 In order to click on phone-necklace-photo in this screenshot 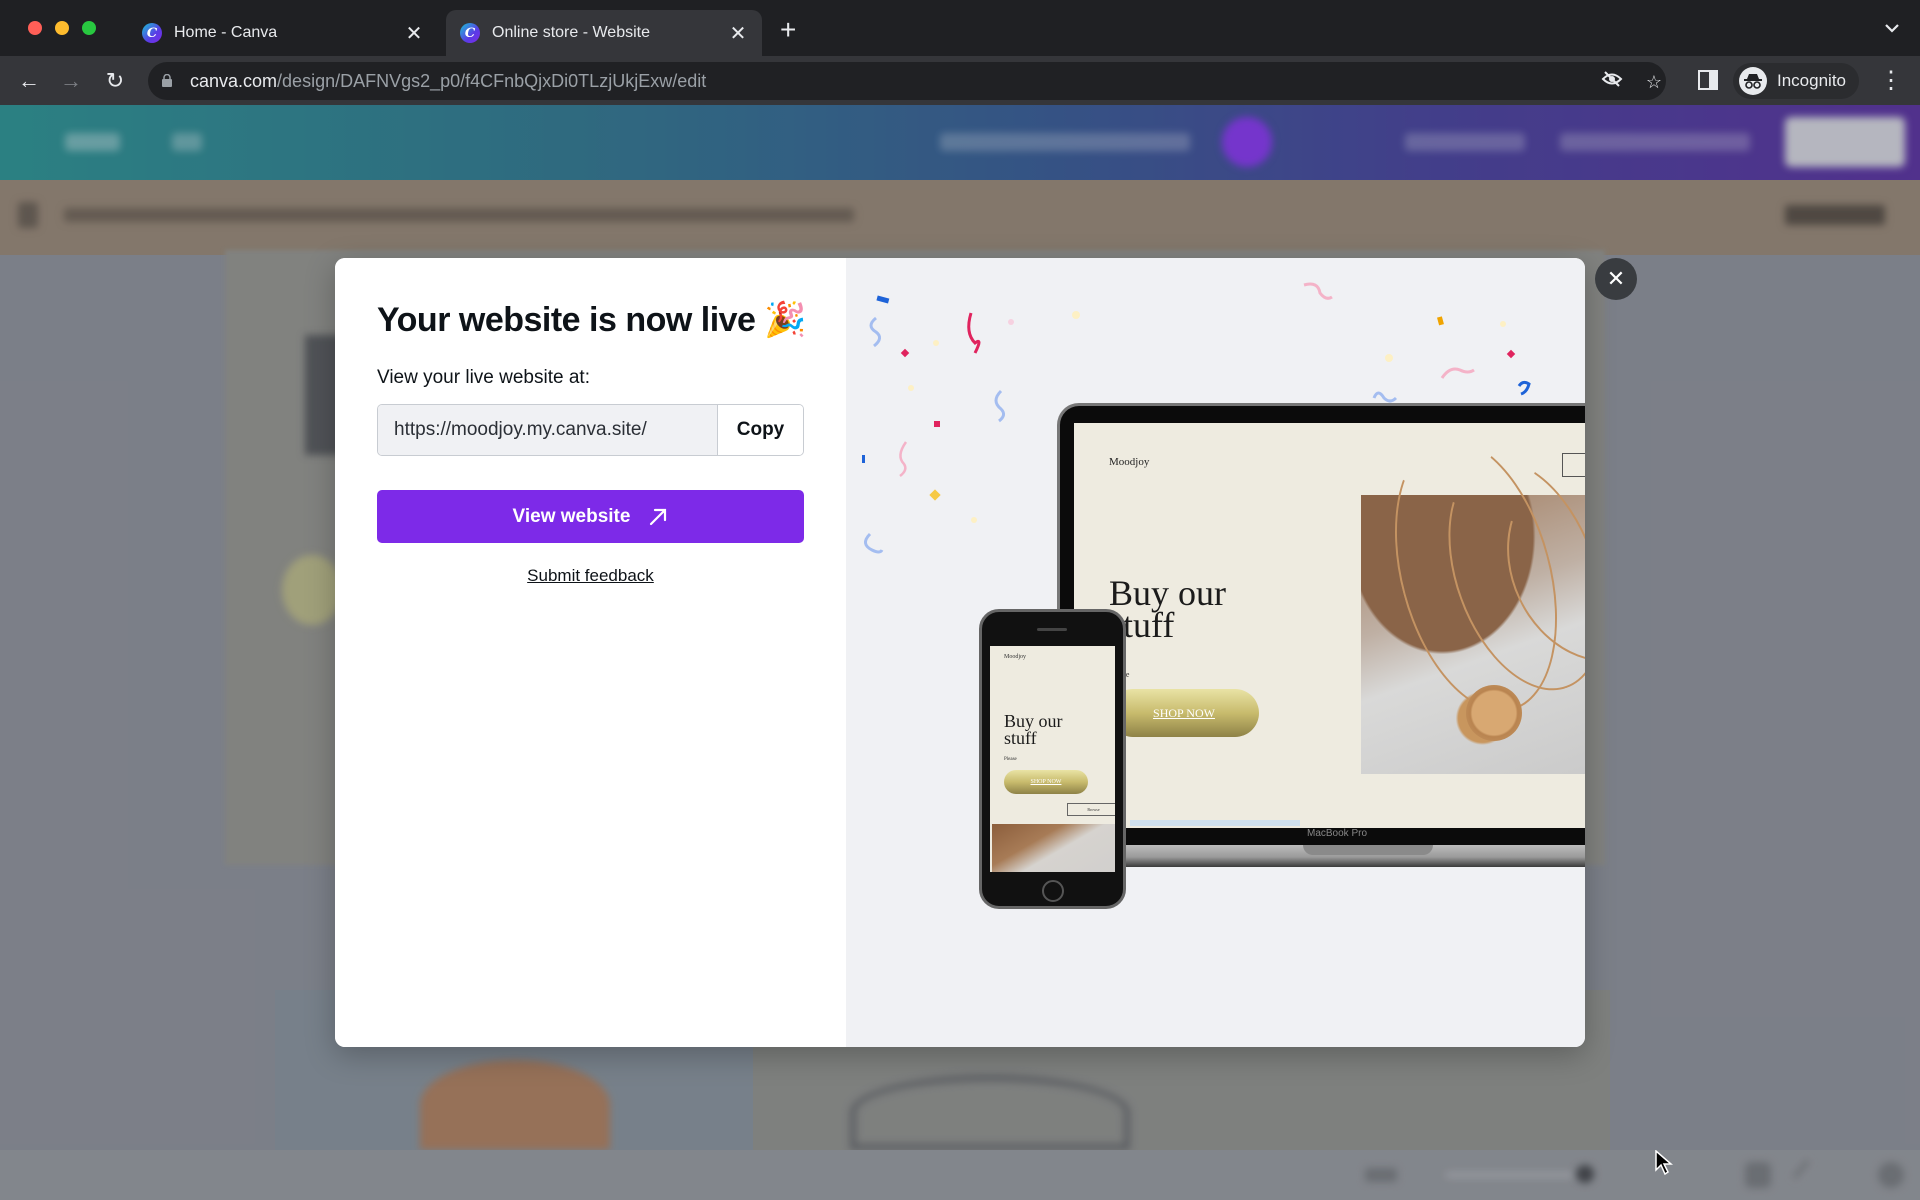, I will do `click(1053, 848)`.